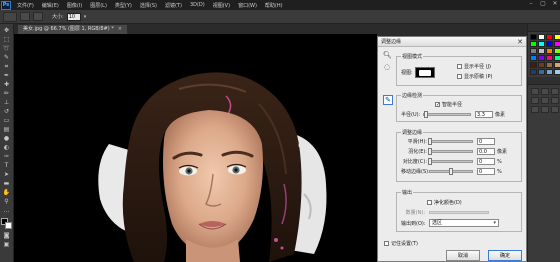  What do you see at coordinates (448, 104) in the screenshot?
I see `smart-radius-row: ✓ 智能半径` at bounding box center [448, 104].